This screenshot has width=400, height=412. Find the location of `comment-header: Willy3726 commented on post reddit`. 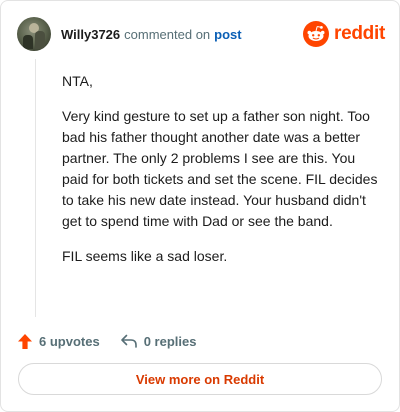

comment-header: Willy3726 commented on post reddit is located at coordinates (201, 34).